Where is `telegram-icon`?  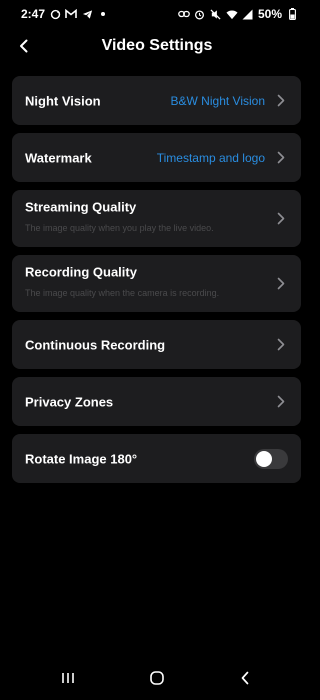 telegram-icon is located at coordinates (87, 14).